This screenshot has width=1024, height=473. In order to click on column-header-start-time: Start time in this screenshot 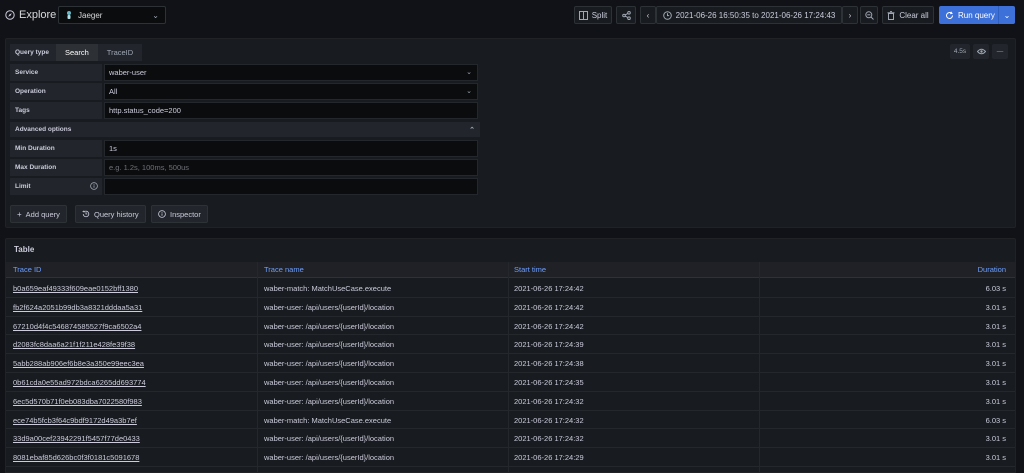, I will do `click(530, 269)`.